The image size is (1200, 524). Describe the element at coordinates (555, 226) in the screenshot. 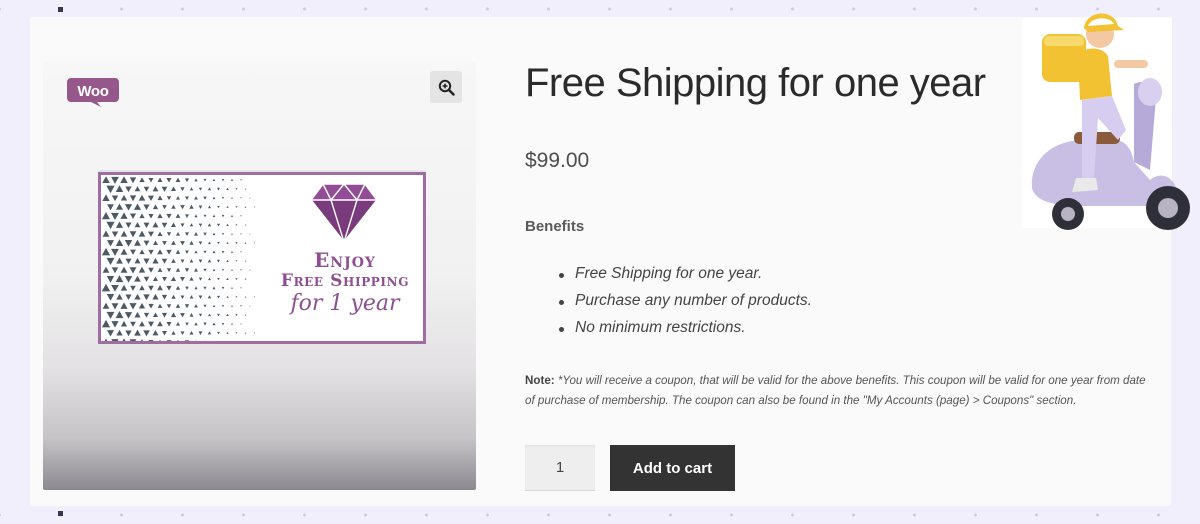

I see `benefits-heading: Benefits` at that location.